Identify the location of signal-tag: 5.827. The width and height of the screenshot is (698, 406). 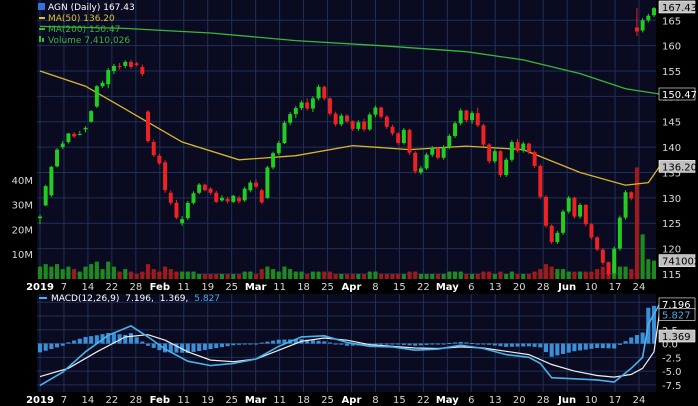
(676, 315).